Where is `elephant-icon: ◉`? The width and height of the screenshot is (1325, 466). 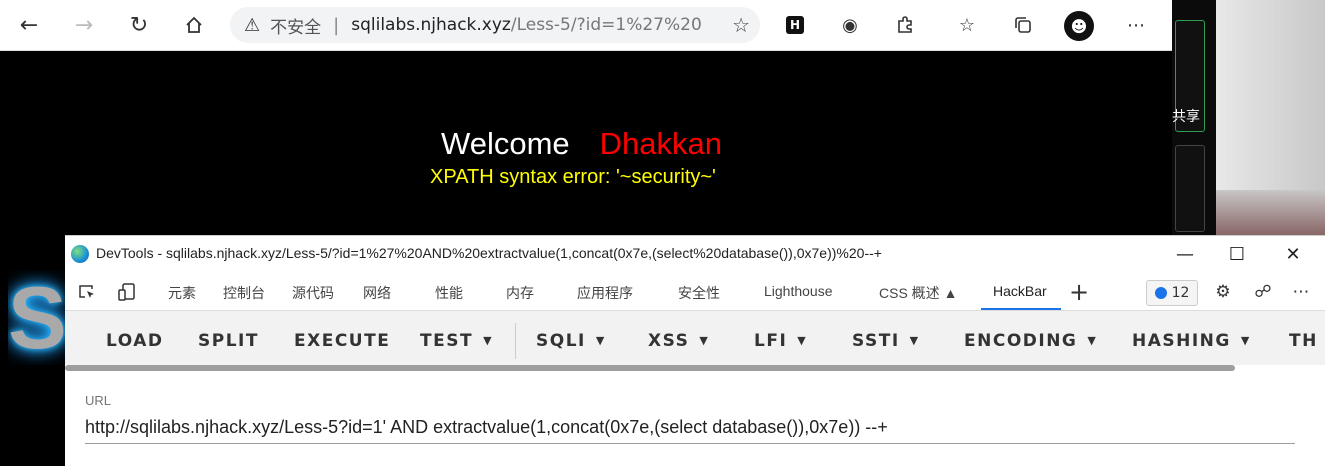
elephant-icon: ◉ is located at coordinates (850, 25).